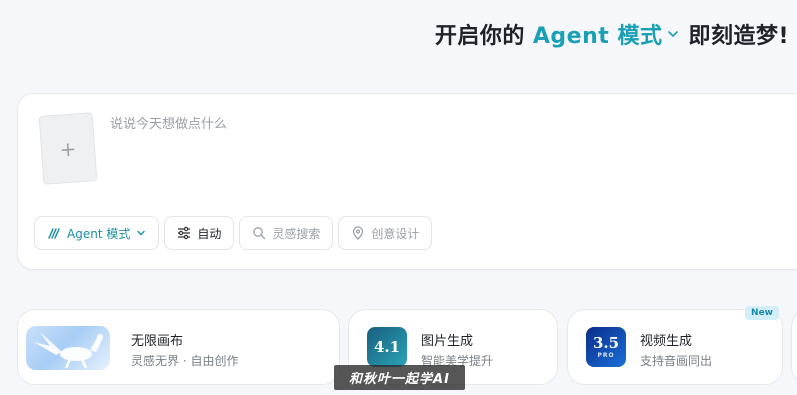  I want to click on agent-mode-chip: Agent 模式, so click(97, 233).